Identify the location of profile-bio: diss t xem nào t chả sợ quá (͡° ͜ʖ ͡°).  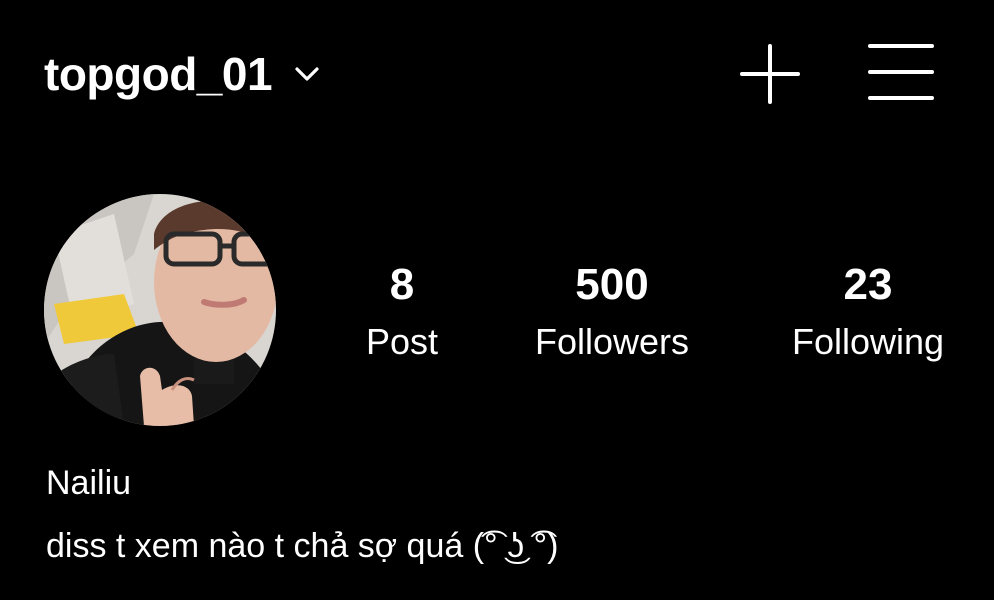
(302, 546).